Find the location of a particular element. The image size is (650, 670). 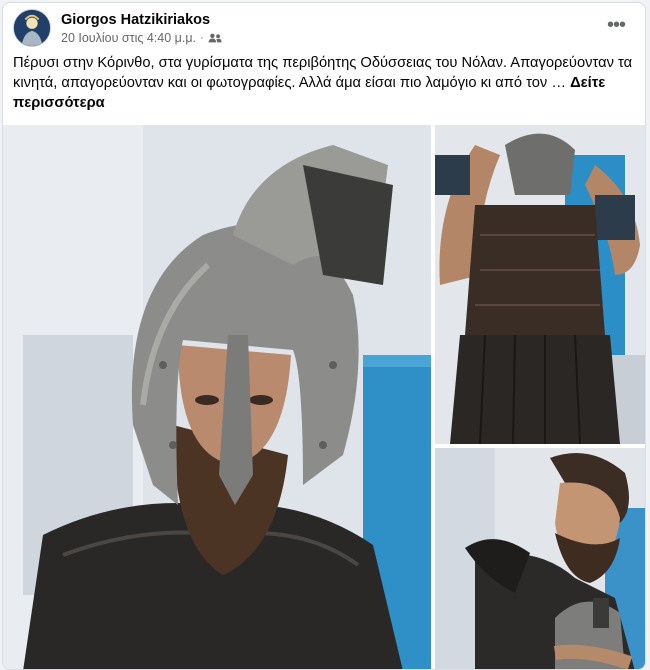

friends-icon is located at coordinates (215, 38).